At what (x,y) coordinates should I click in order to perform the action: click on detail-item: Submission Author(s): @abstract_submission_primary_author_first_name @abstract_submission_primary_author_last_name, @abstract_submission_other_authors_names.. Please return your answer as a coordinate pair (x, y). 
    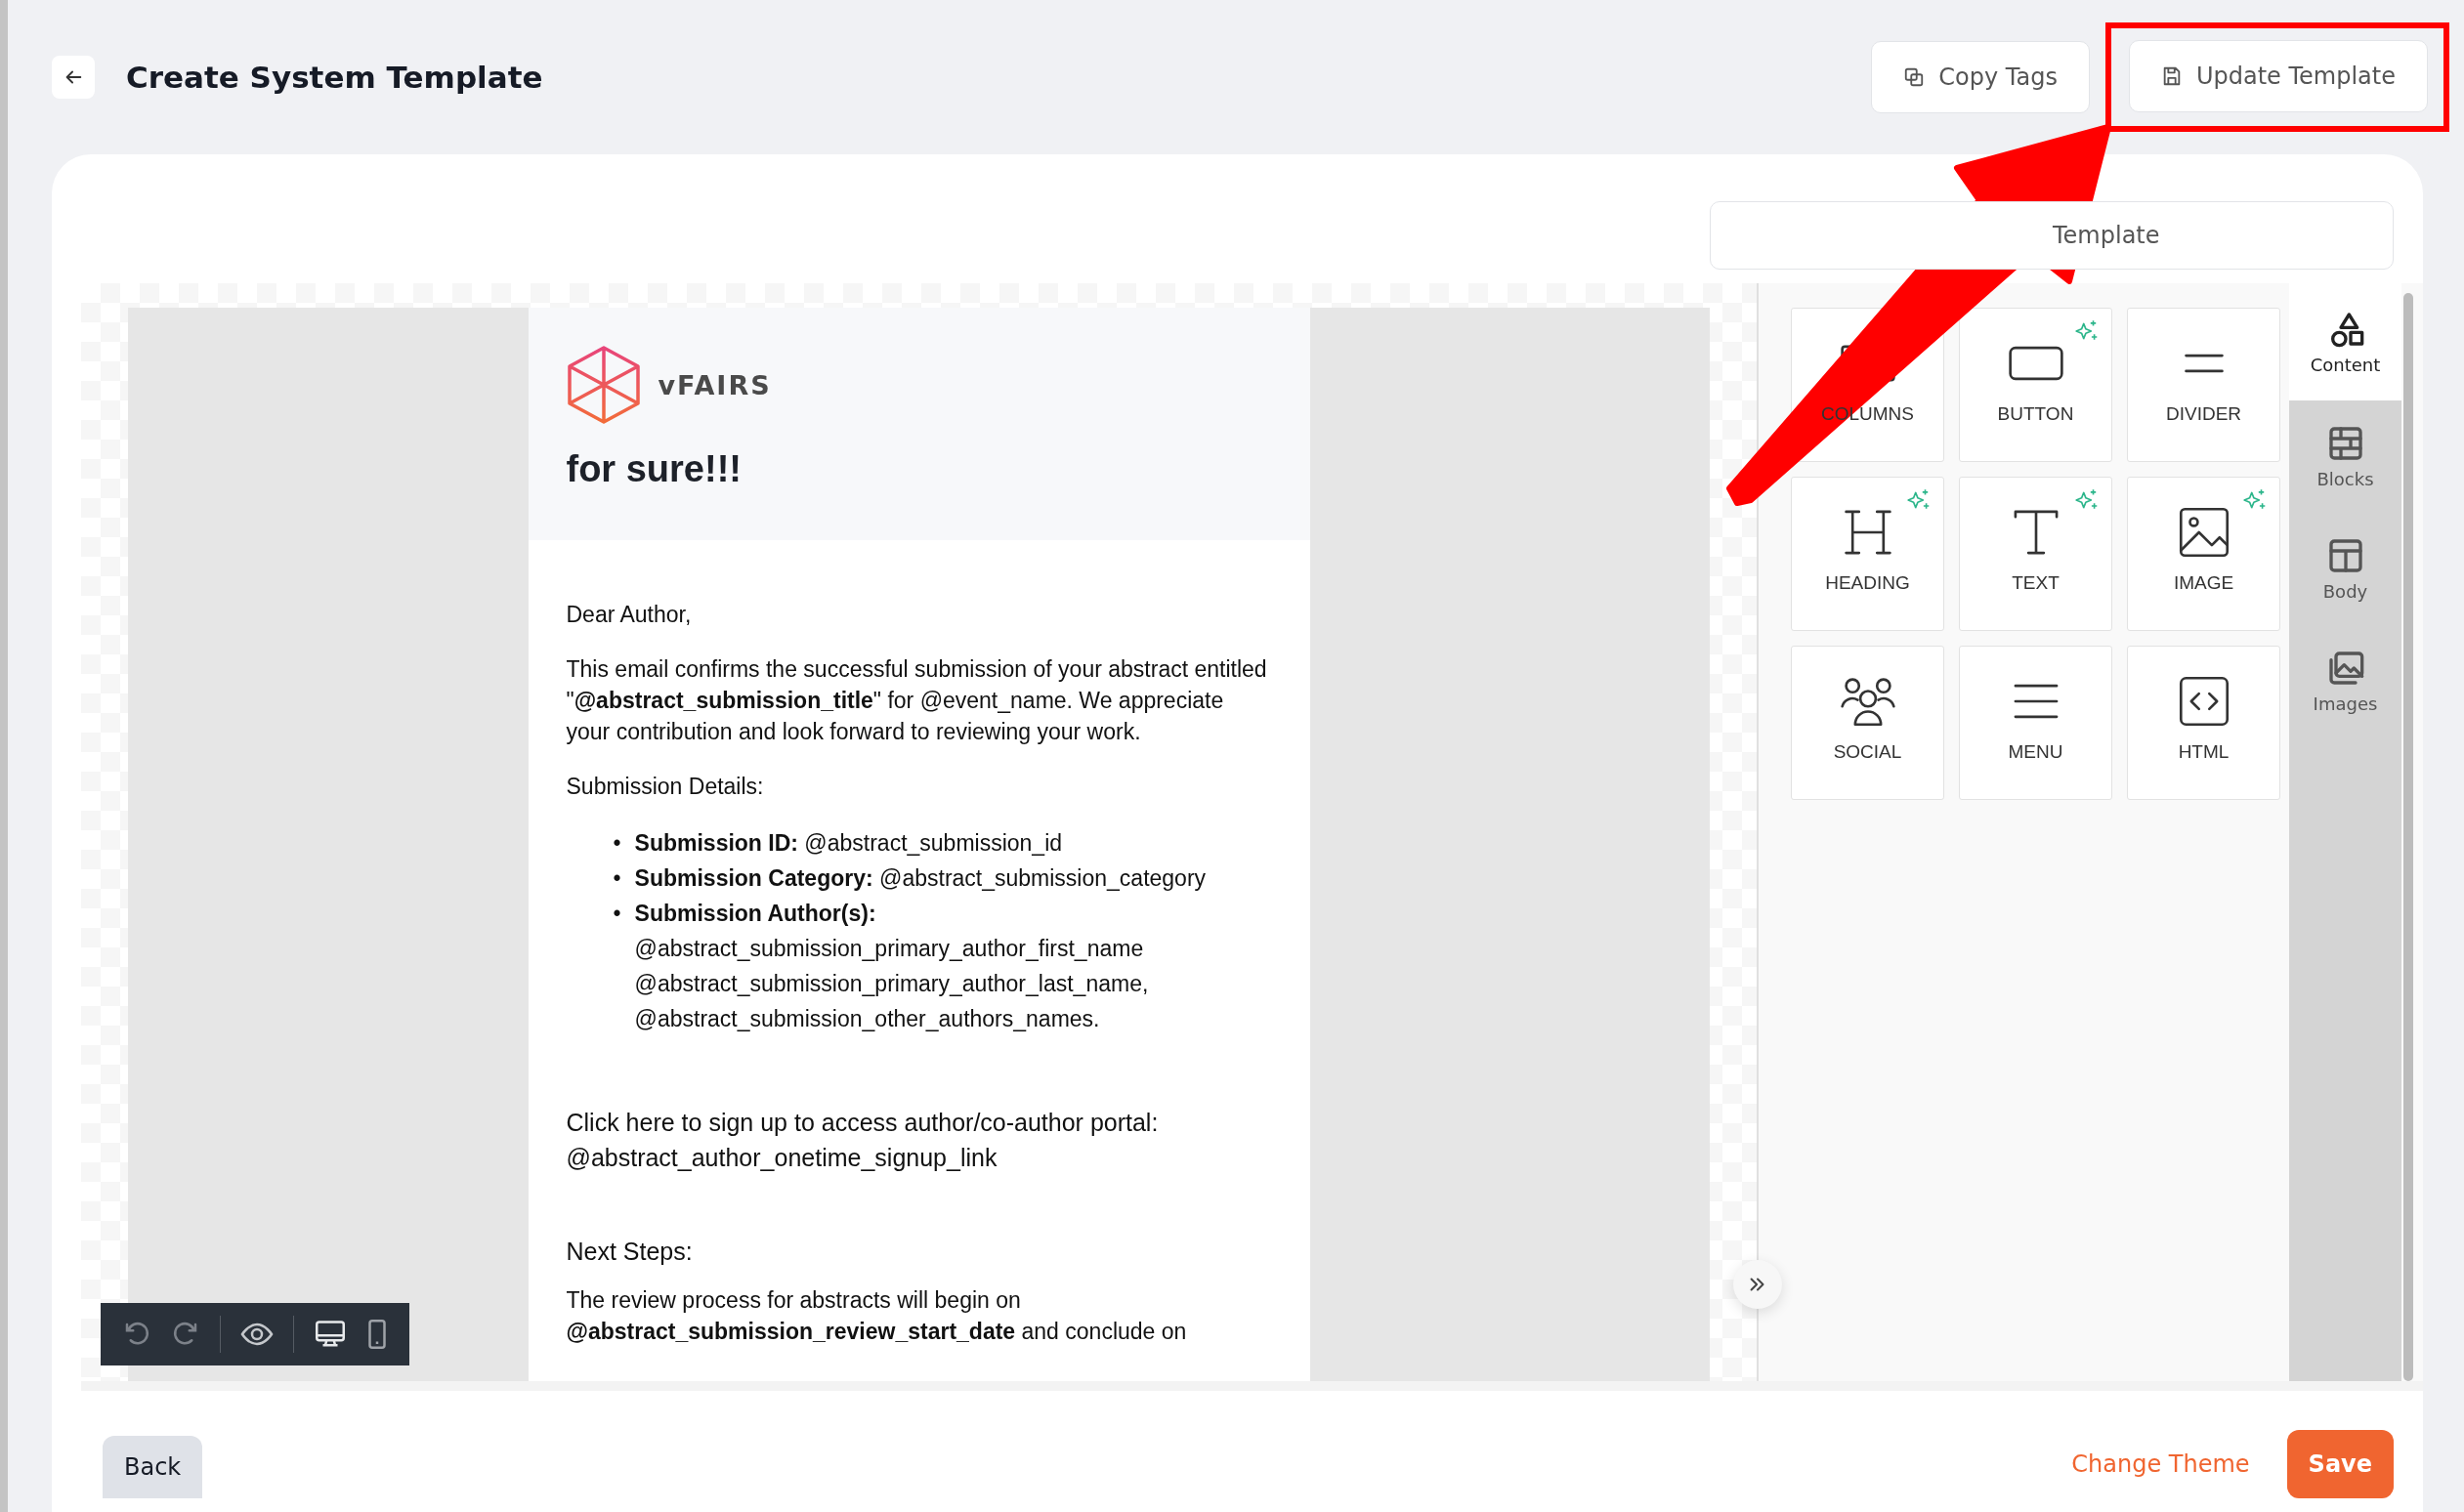
    Looking at the image, I should click on (892, 966).